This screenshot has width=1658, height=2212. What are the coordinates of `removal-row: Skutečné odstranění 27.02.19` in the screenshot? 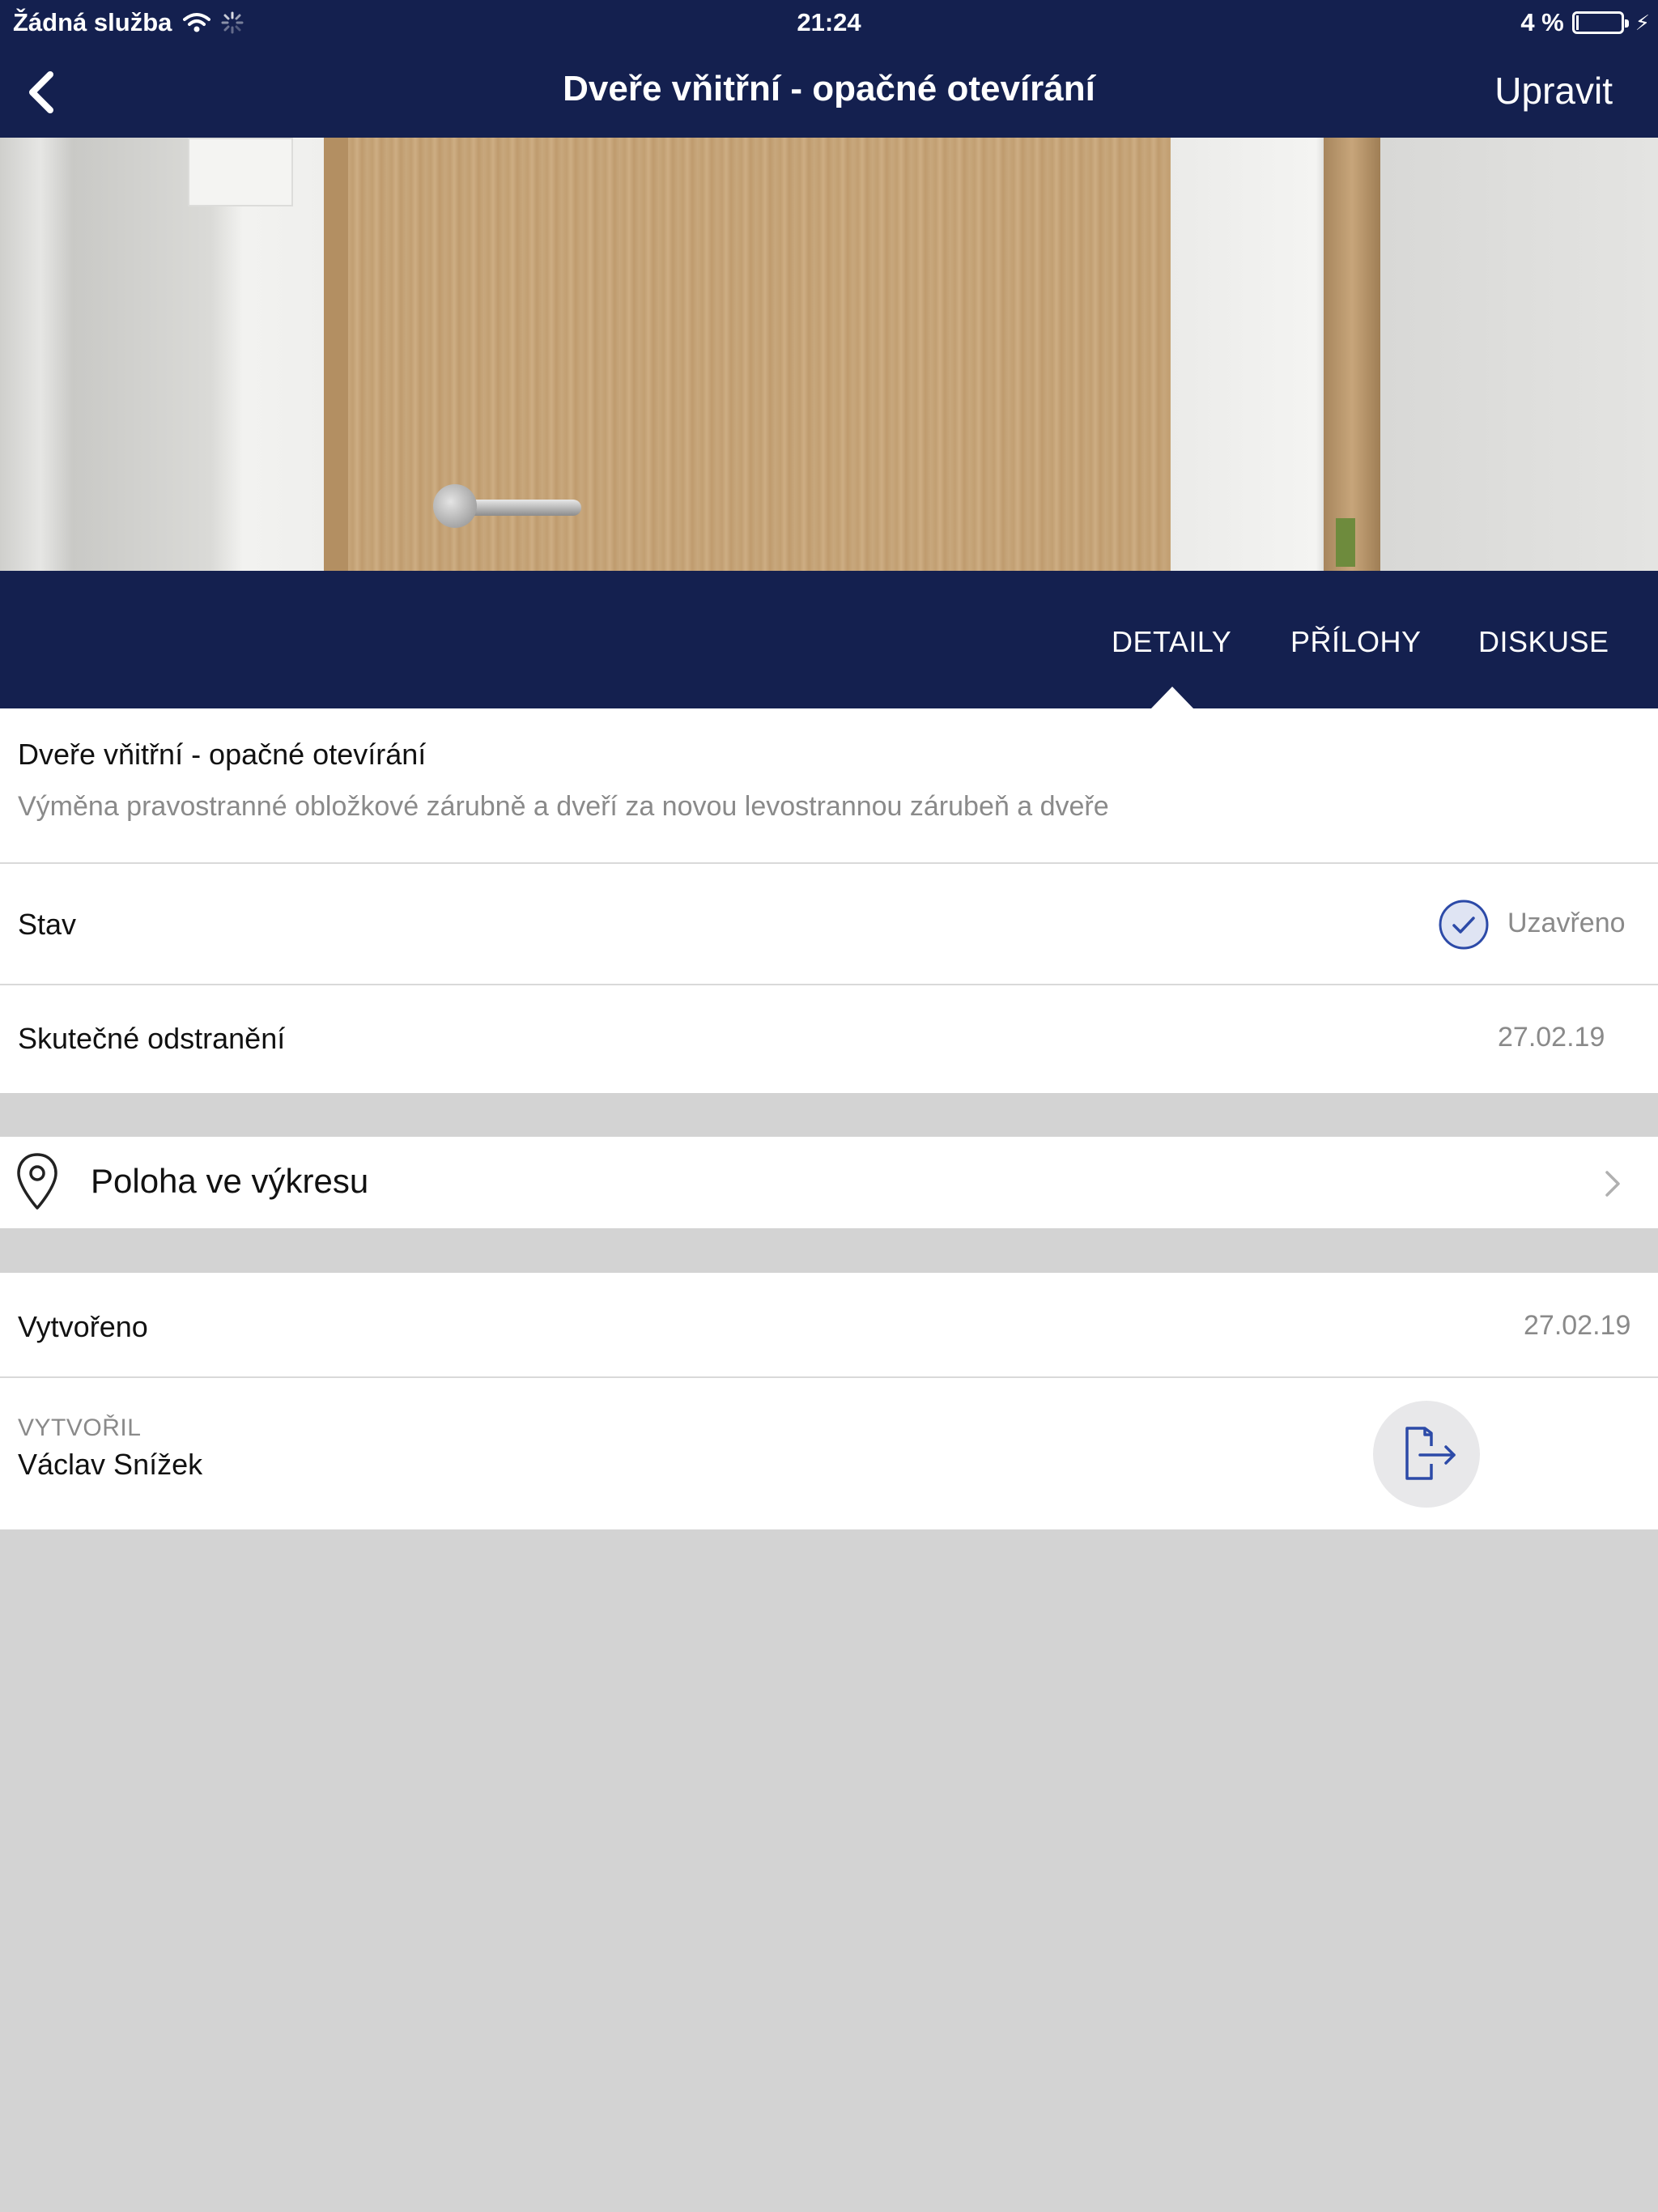 It's located at (829, 1039).